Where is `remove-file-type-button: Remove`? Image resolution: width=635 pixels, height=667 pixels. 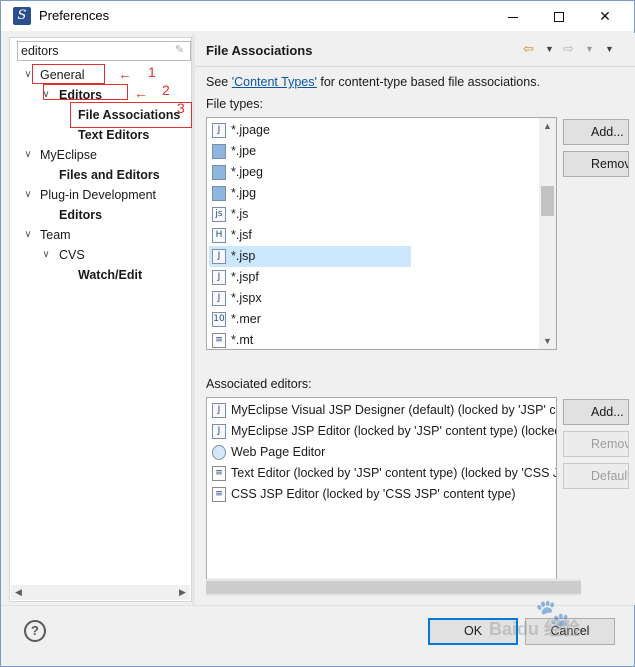 remove-file-type-button: Remove is located at coordinates (596, 164).